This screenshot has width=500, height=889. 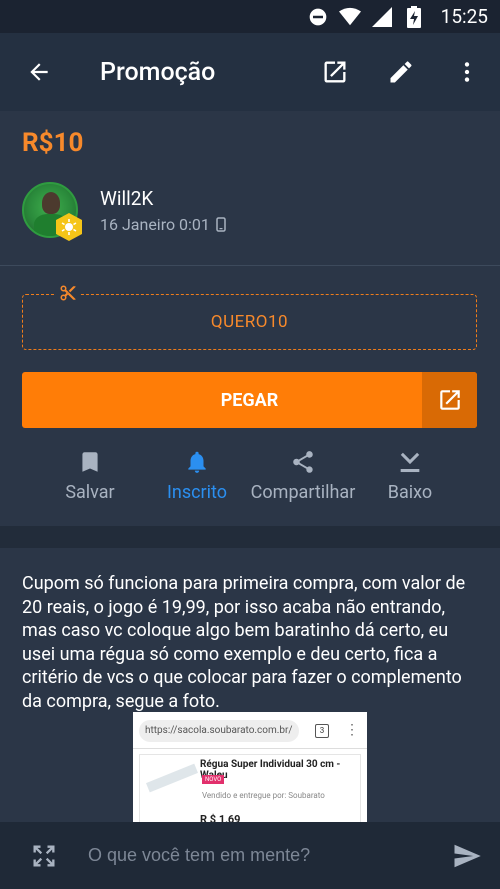 I want to click on mobile-device-icon, so click(x=221, y=224).